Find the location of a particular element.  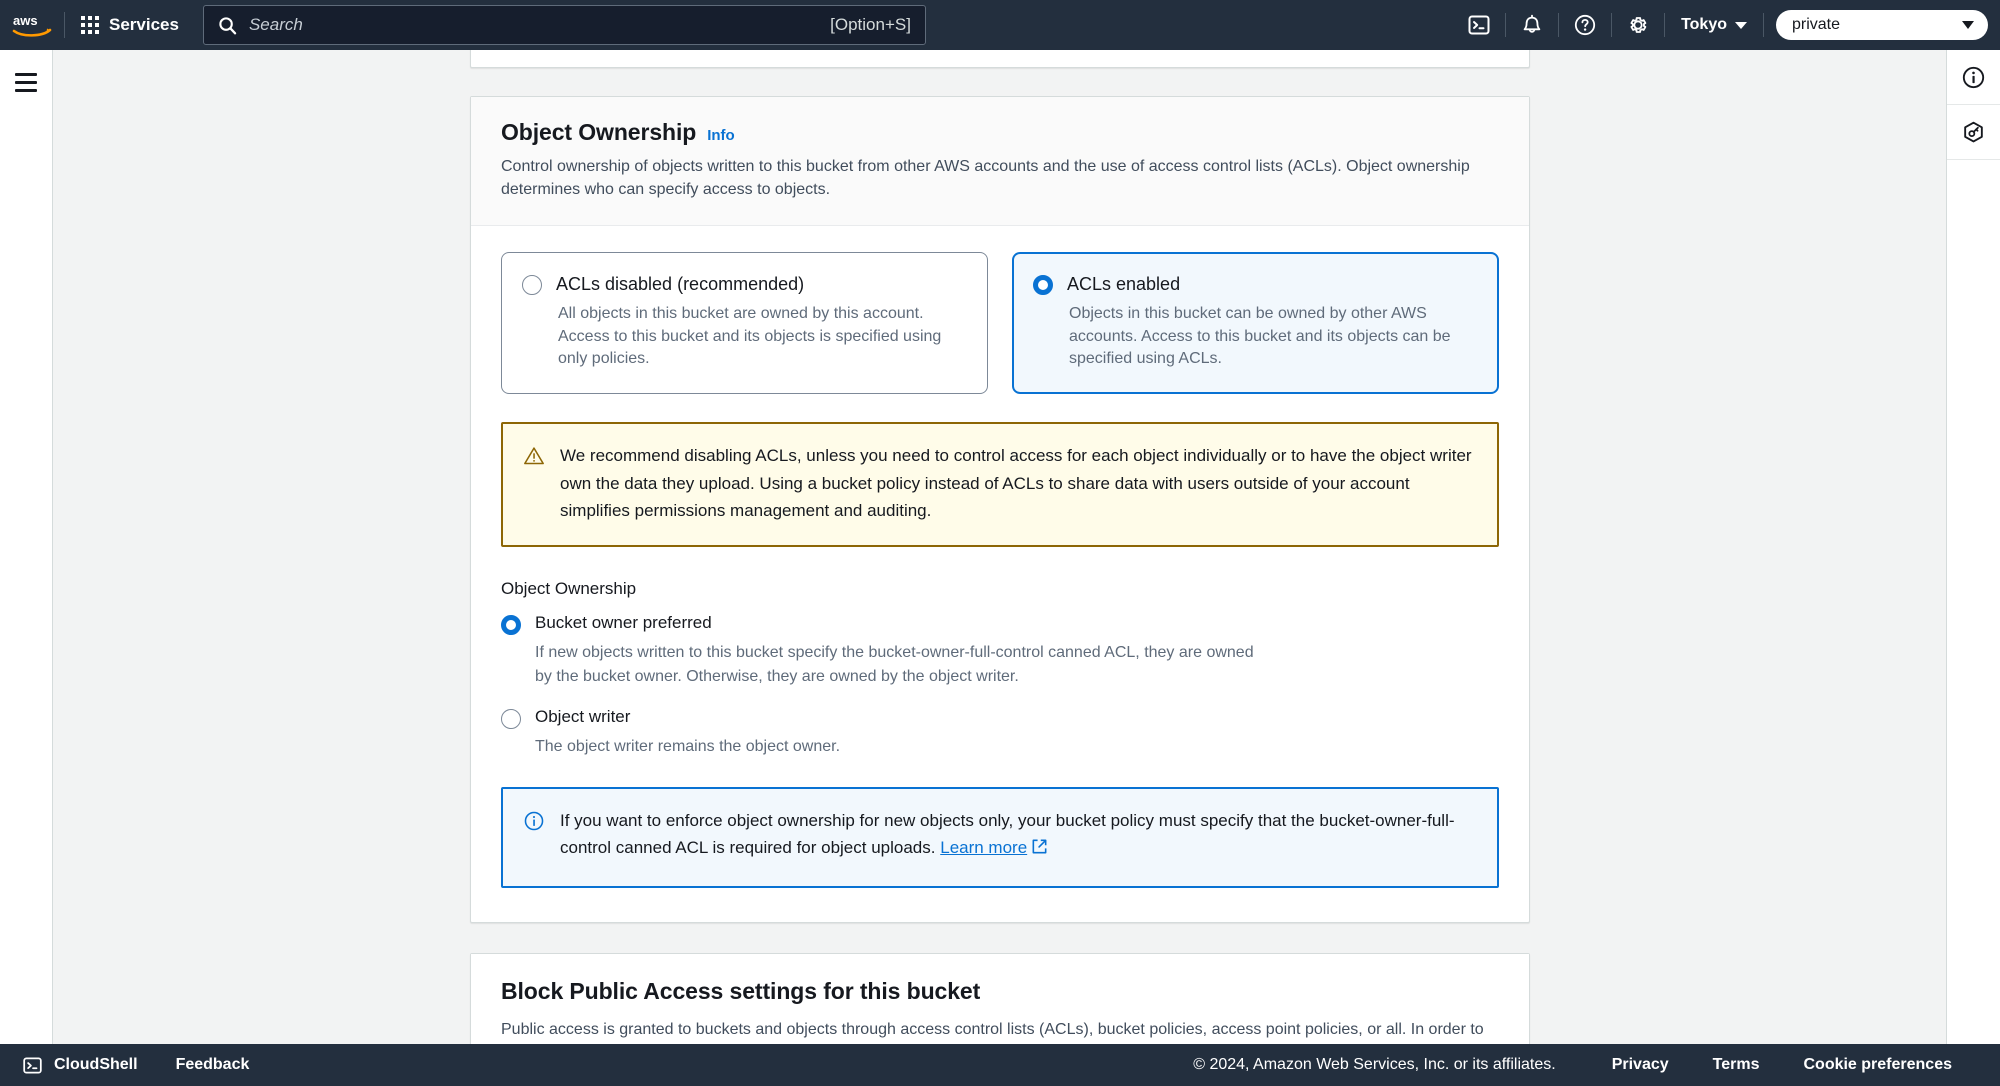

page-title: Object Ownership is located at coordinates (599, 132).